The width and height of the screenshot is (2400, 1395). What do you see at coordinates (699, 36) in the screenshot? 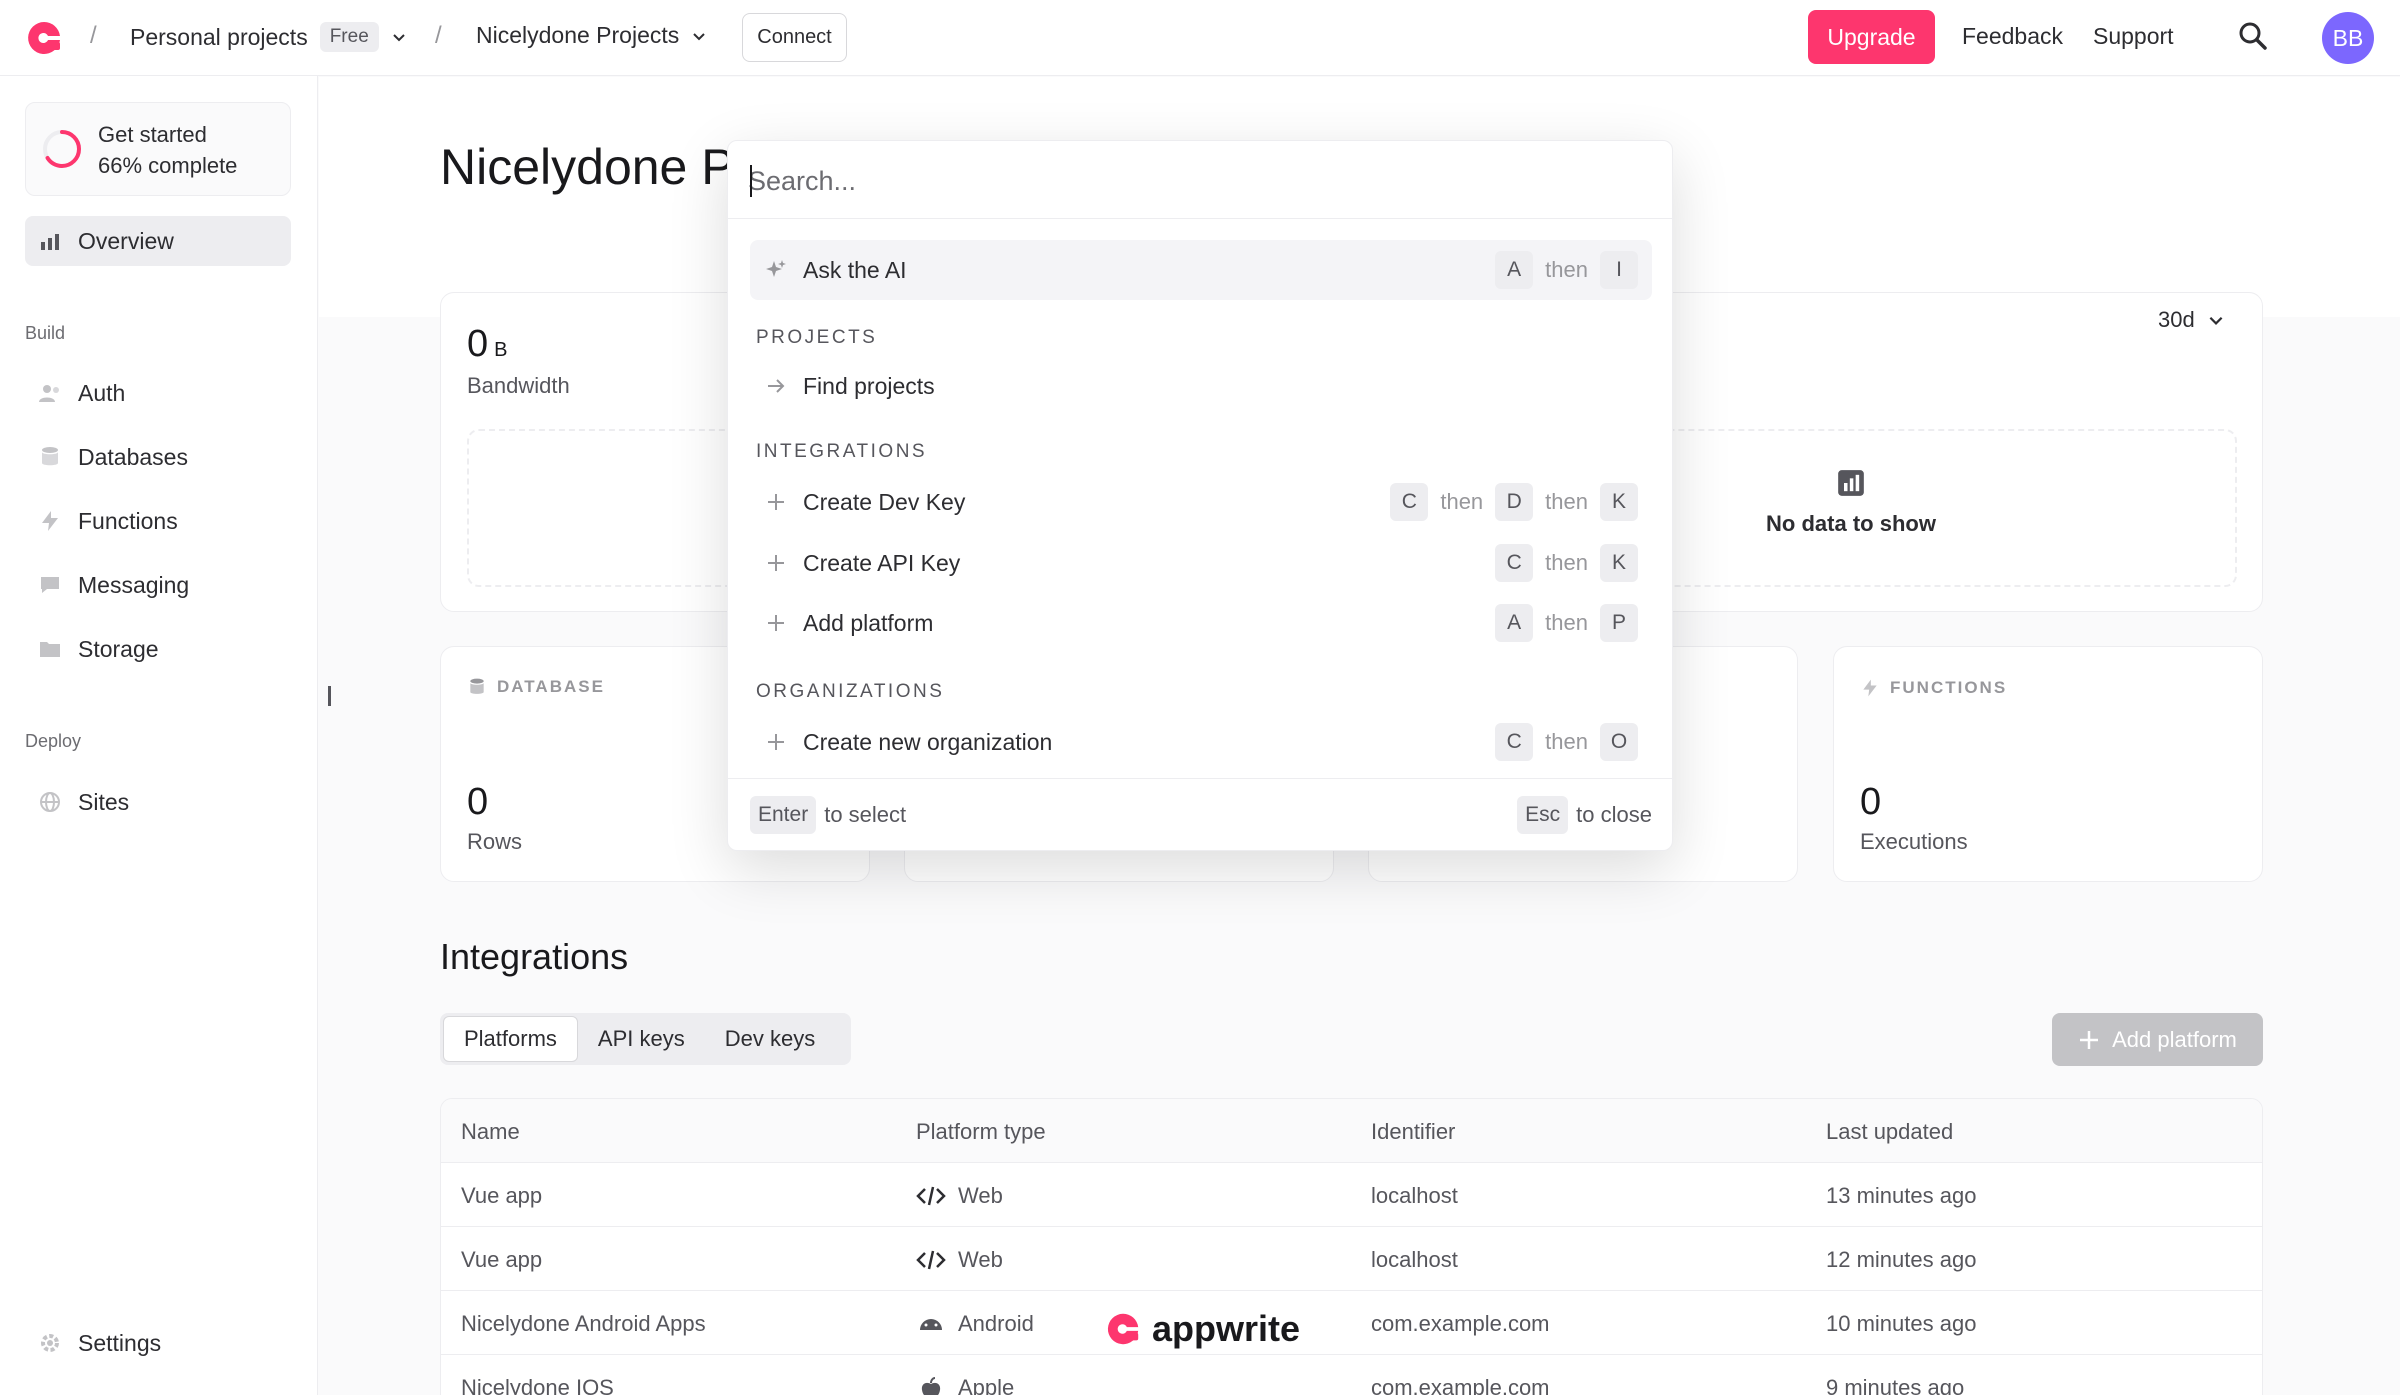
I see `chevron-down-icon` at bounding box center [699, 36].